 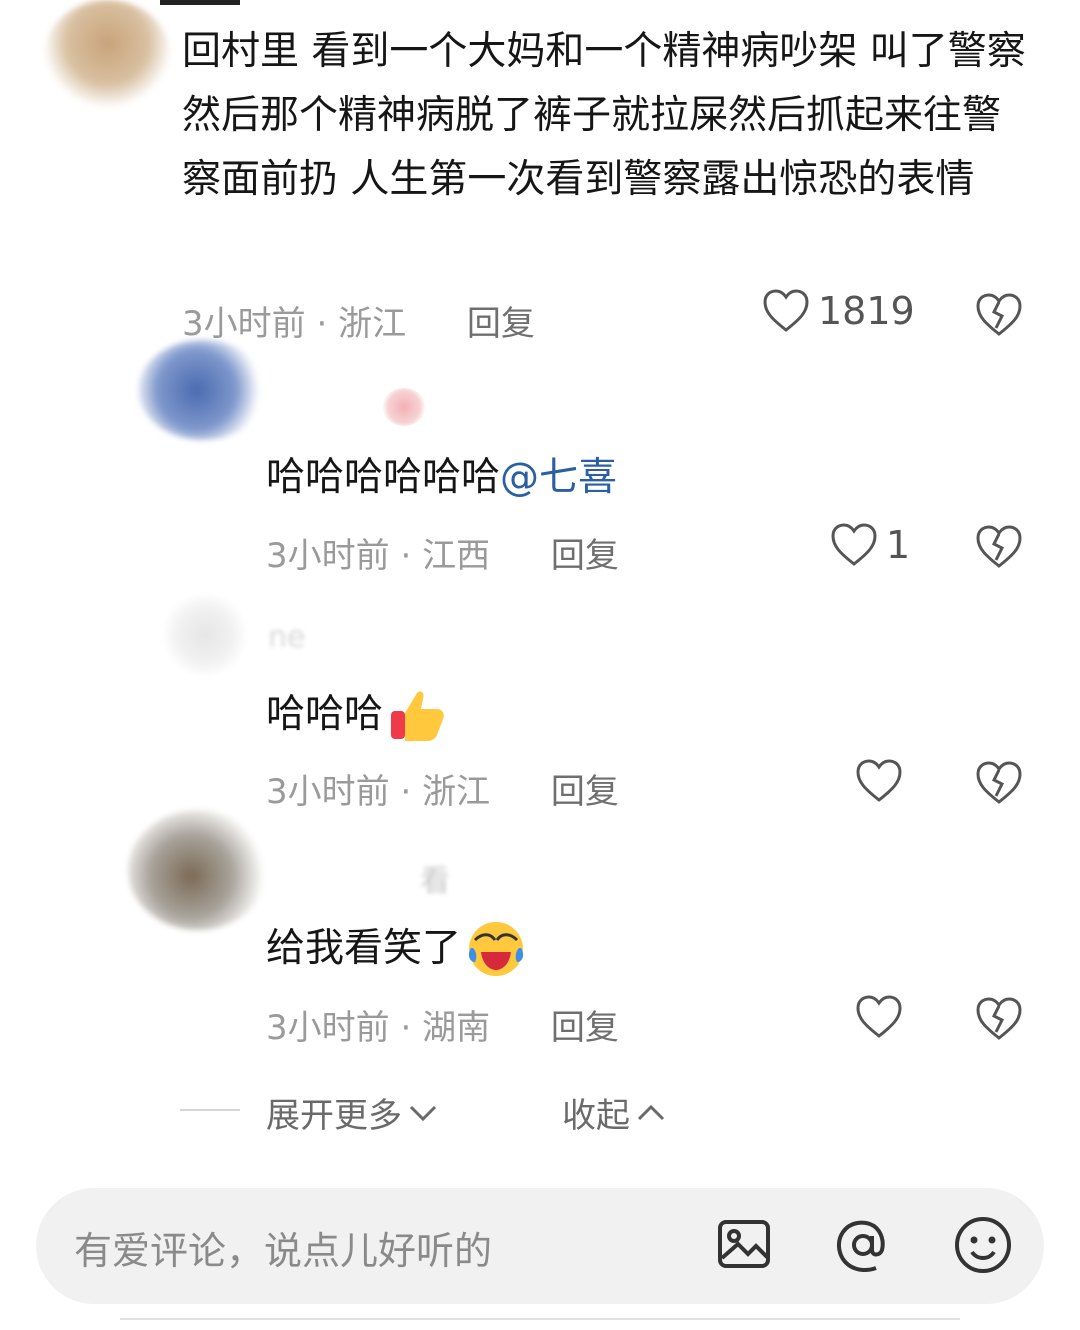 I want to click on username: 看, so click(x=435, y=881).